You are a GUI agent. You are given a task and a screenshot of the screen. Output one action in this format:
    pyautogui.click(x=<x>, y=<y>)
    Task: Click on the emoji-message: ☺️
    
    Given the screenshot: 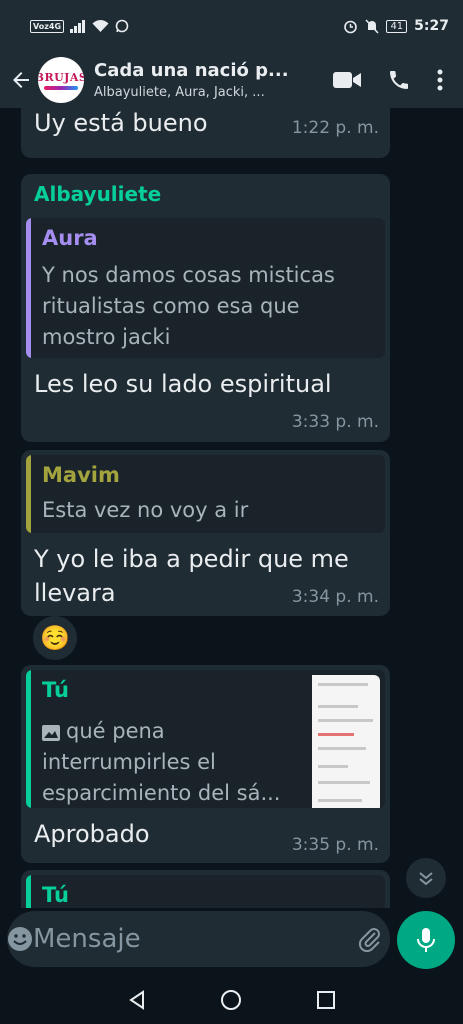 What is the action you would take?
    pyautogui.click(x=55, y=638)
    